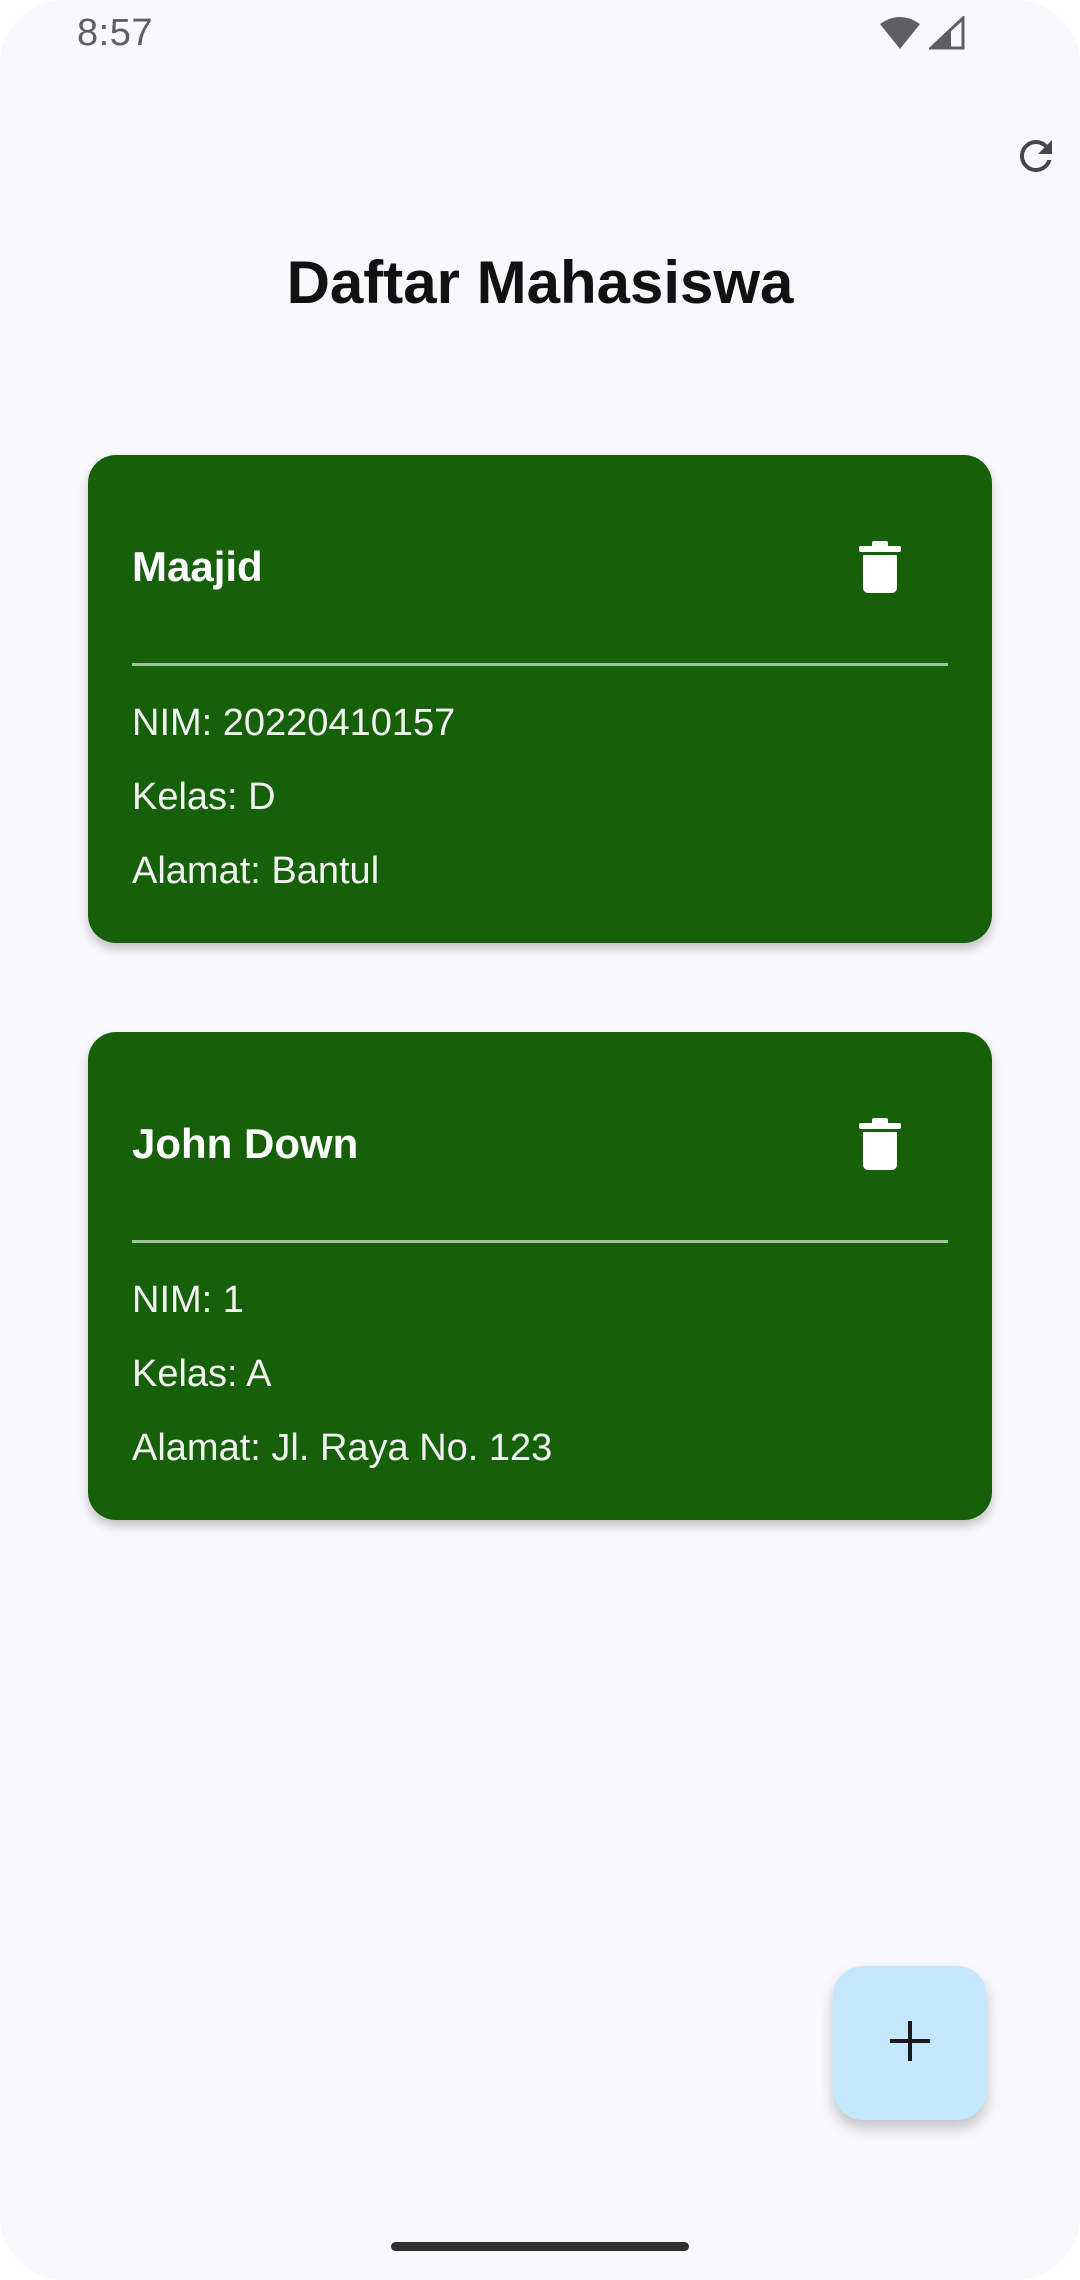 The image size is (1080, 2280). What do you see at coordinates (342, 1448) in the screenshot?
I see `student-alamat: Alamat: Jl. Raya No. 123` at bounding box center [342, 1448].